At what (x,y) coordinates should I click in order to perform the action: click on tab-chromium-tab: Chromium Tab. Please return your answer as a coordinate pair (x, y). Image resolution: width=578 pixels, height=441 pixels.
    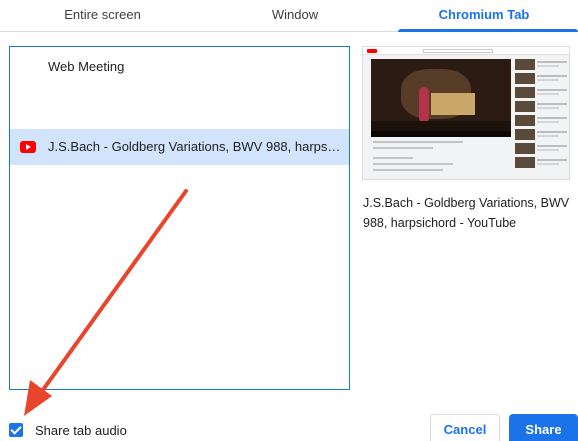
    Looking at the image, I should click on (484, 16).